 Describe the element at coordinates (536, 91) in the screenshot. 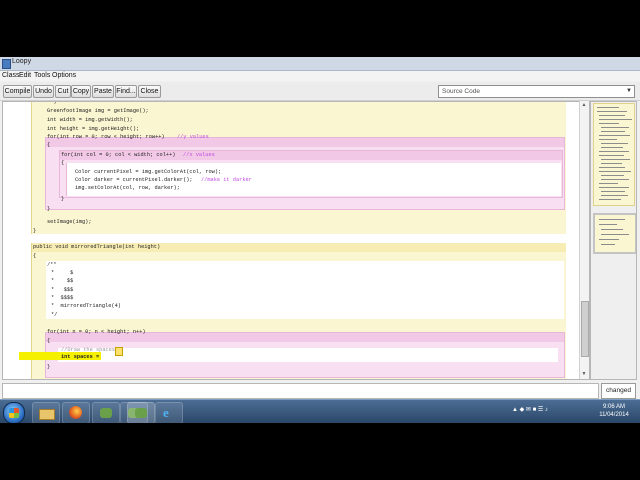

I see `view-select: Source Code ▼` at that location.